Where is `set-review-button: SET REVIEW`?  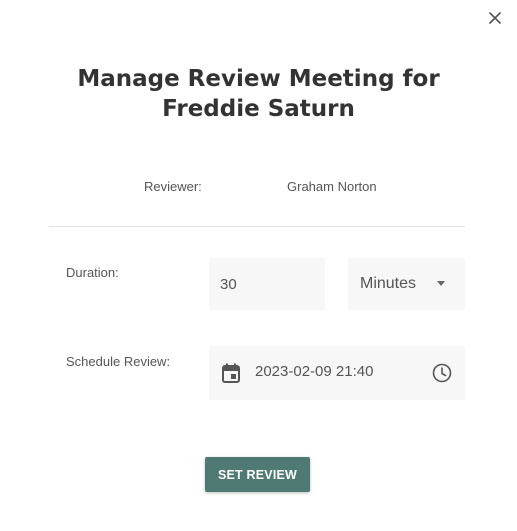
set-review-button: SET REVIEW is located at coordinates (257, 474).